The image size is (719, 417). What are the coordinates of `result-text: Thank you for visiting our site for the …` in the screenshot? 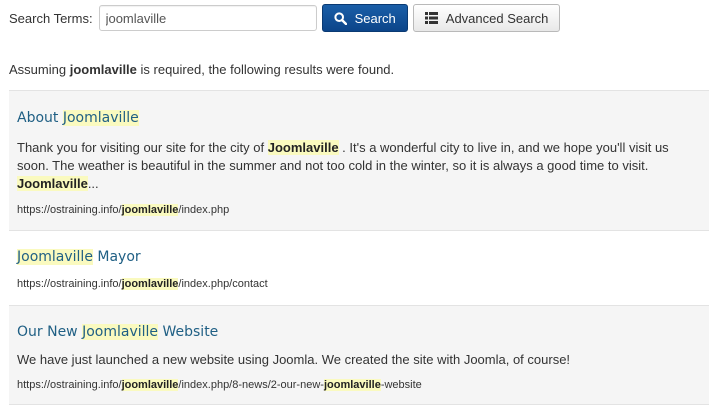 It's located at (359, 166).